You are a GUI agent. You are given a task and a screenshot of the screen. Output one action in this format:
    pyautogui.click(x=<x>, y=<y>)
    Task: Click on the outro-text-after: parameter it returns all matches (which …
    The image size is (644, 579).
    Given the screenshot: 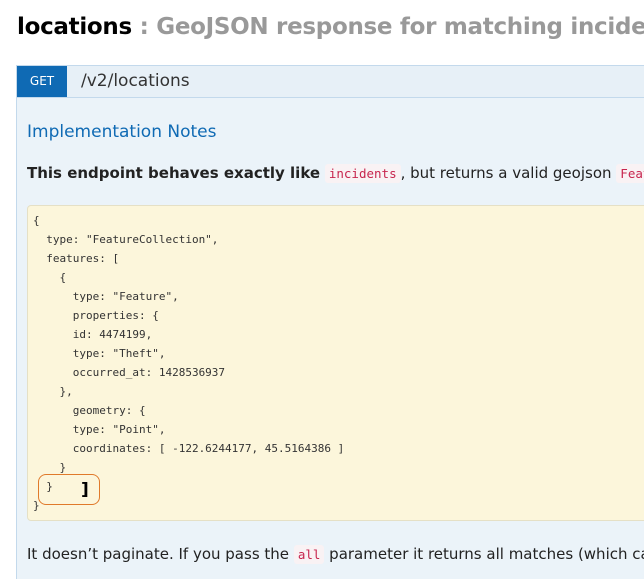 What is the action you would take?
    pyautogui.click(x=486, y=554)
    